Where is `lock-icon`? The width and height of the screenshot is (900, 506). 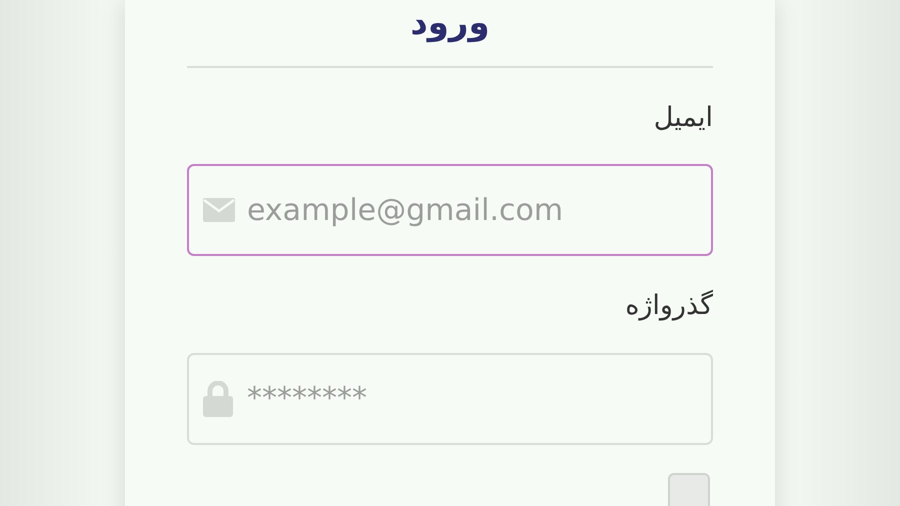 lock-icon is located at coordinates (218, 398).